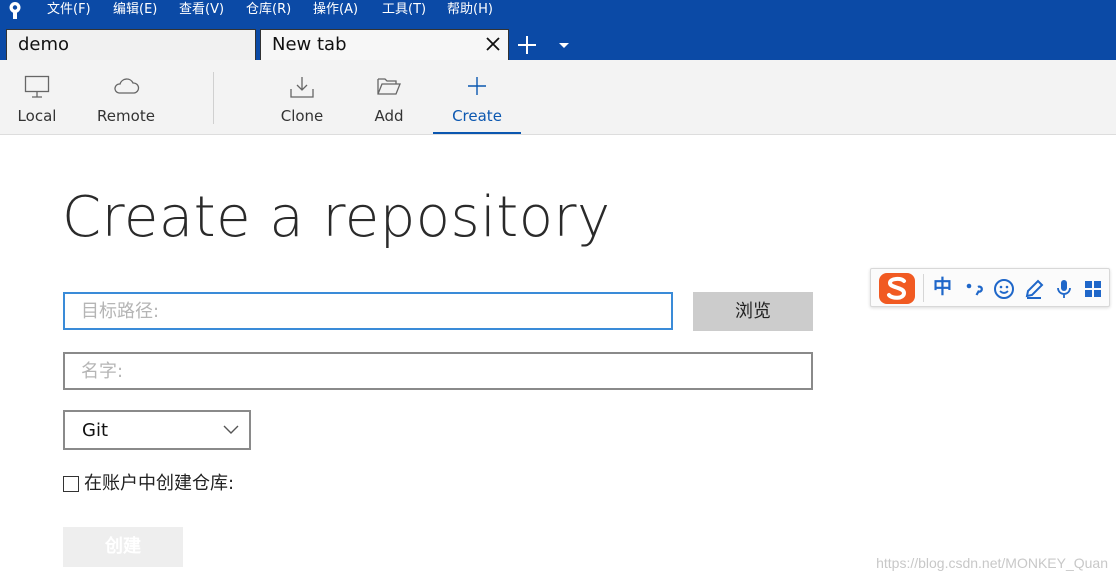 The image size is (1116, 577). What do you see at coordinates (159, 483) in the screenshot?
I see `create-in-account-label: 在账户中创建仓库:` at bounding box center [159, 483].